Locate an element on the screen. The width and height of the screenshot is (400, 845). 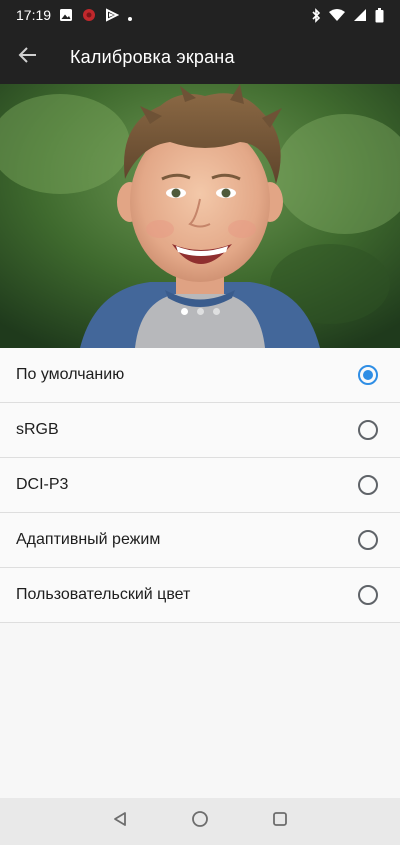
nav-back-button is located at coordinates (120, 822).